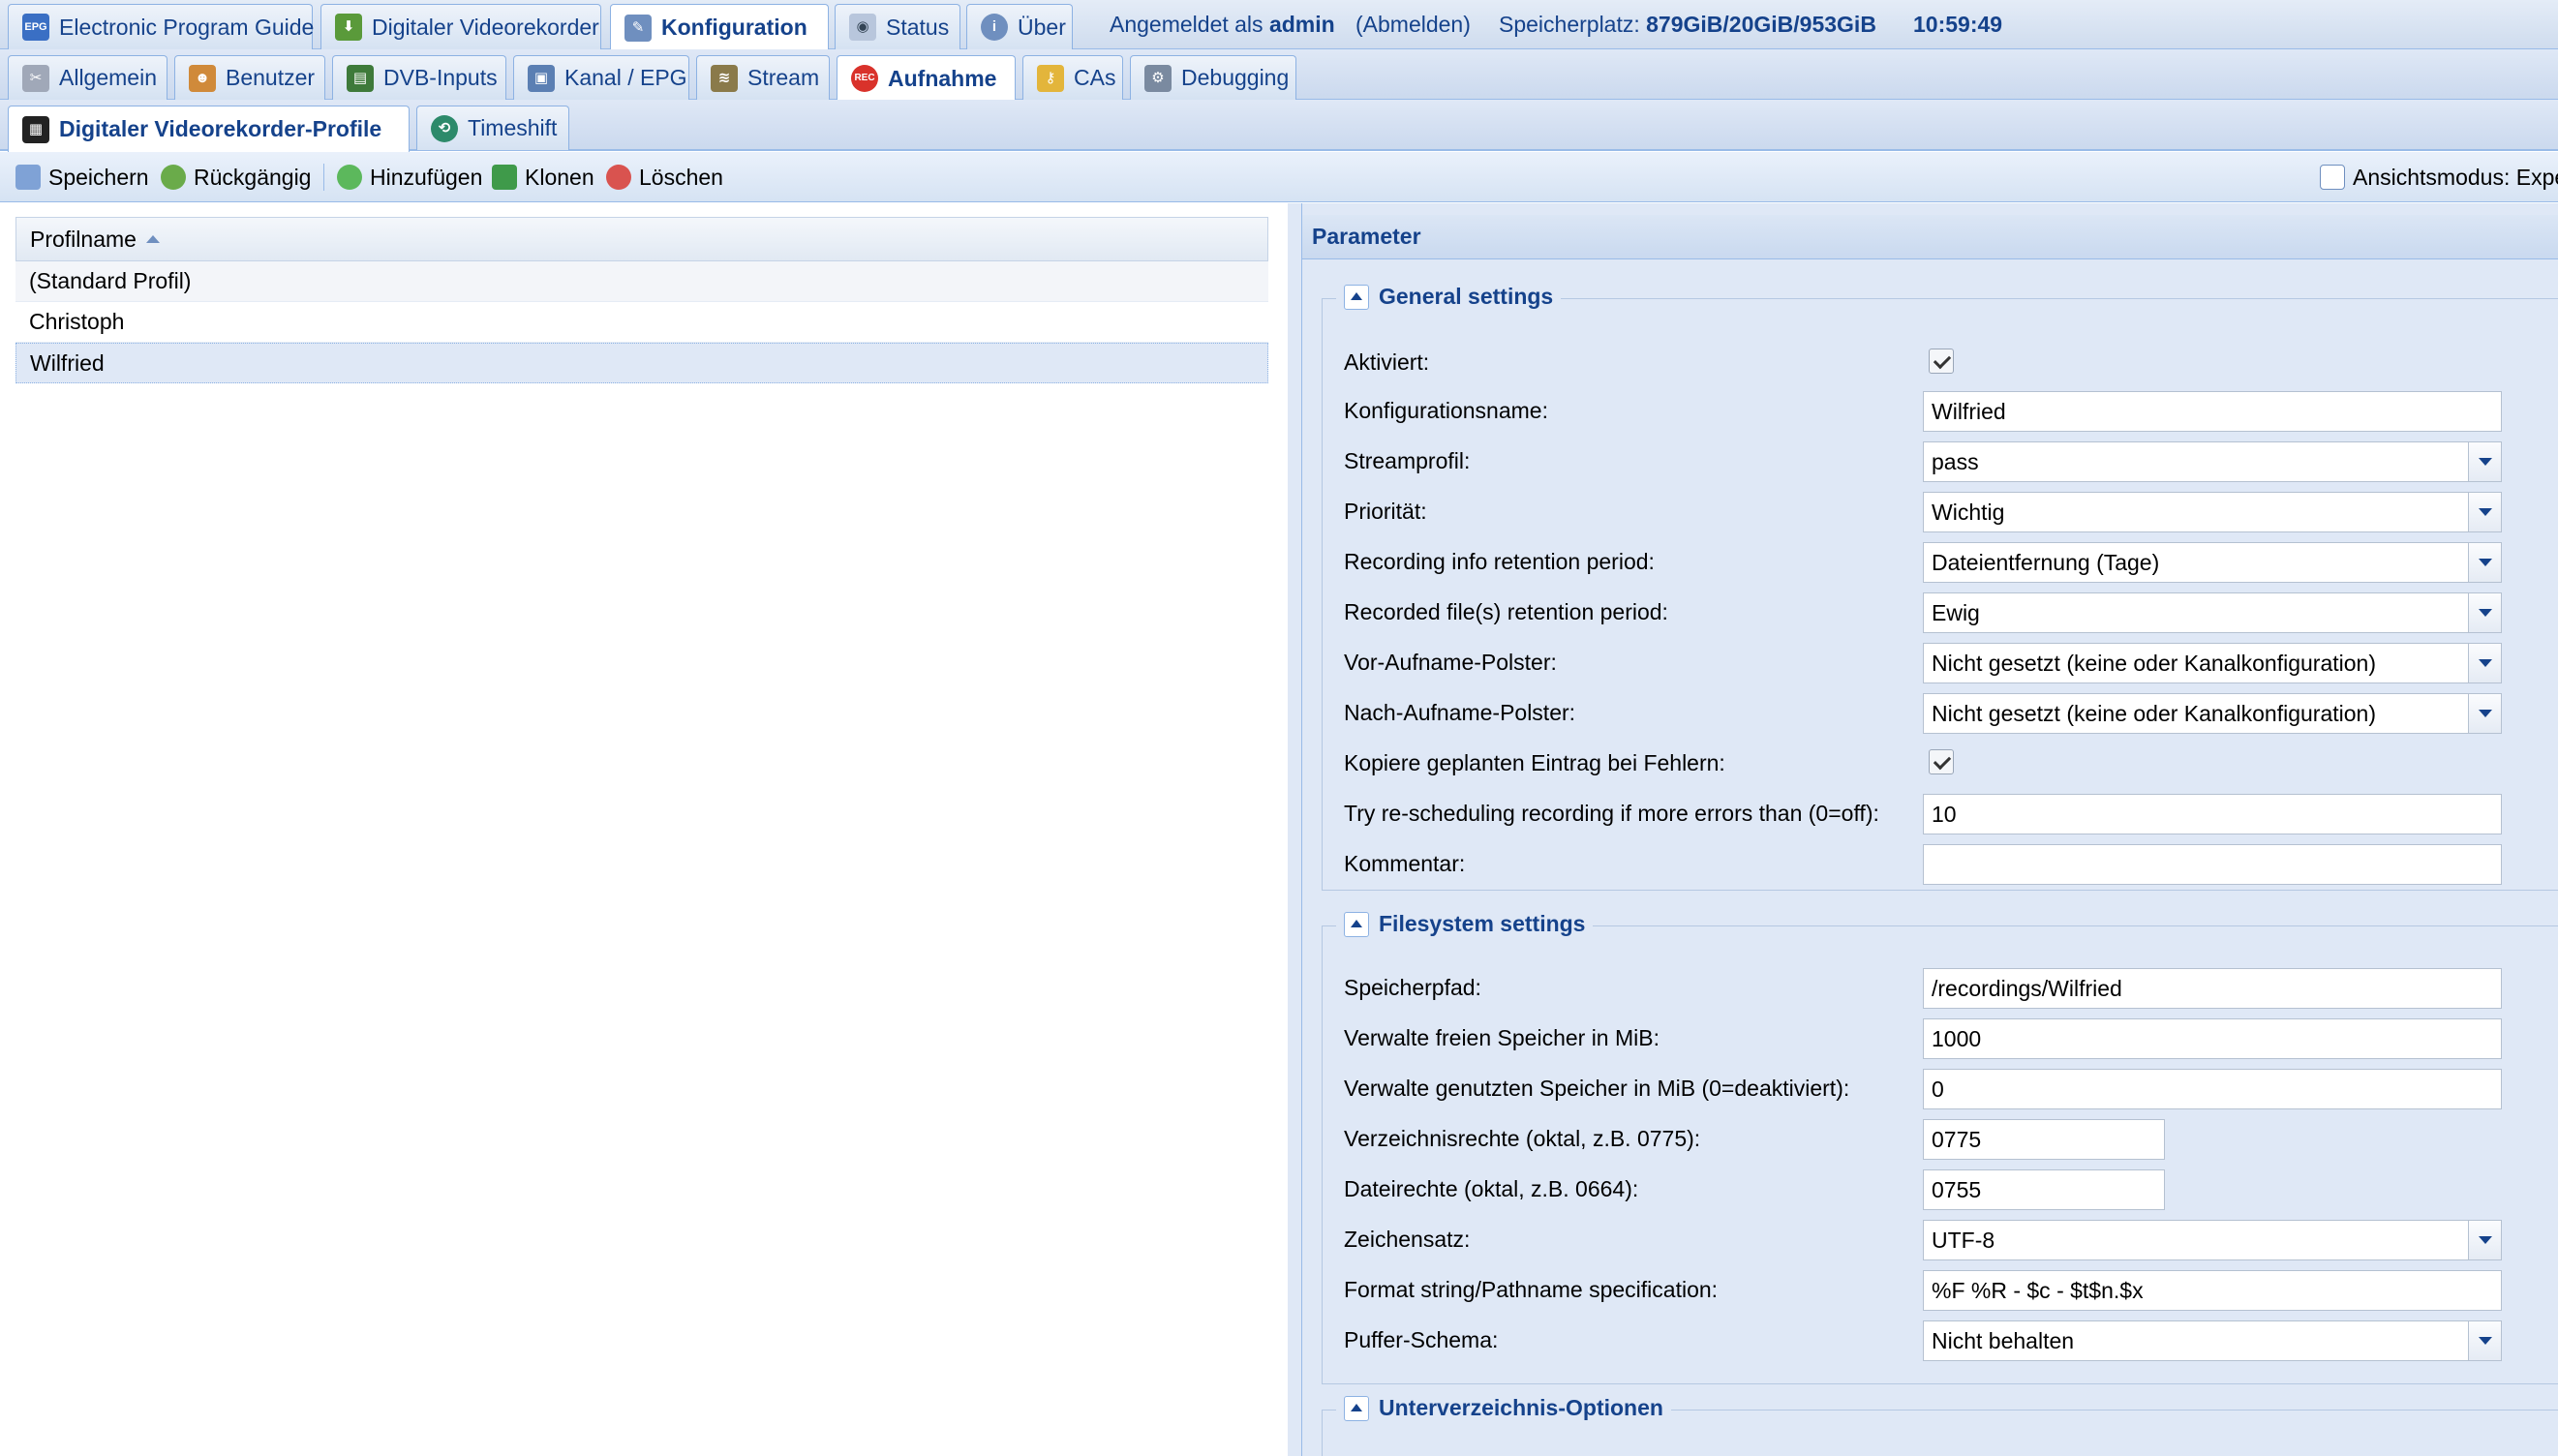 This screenshot has width=2558, height=1456. I want to click on input-verwalte-genutzten-speicher-in-mib-0-deaktiviert: 0, so click(2212, 1089).